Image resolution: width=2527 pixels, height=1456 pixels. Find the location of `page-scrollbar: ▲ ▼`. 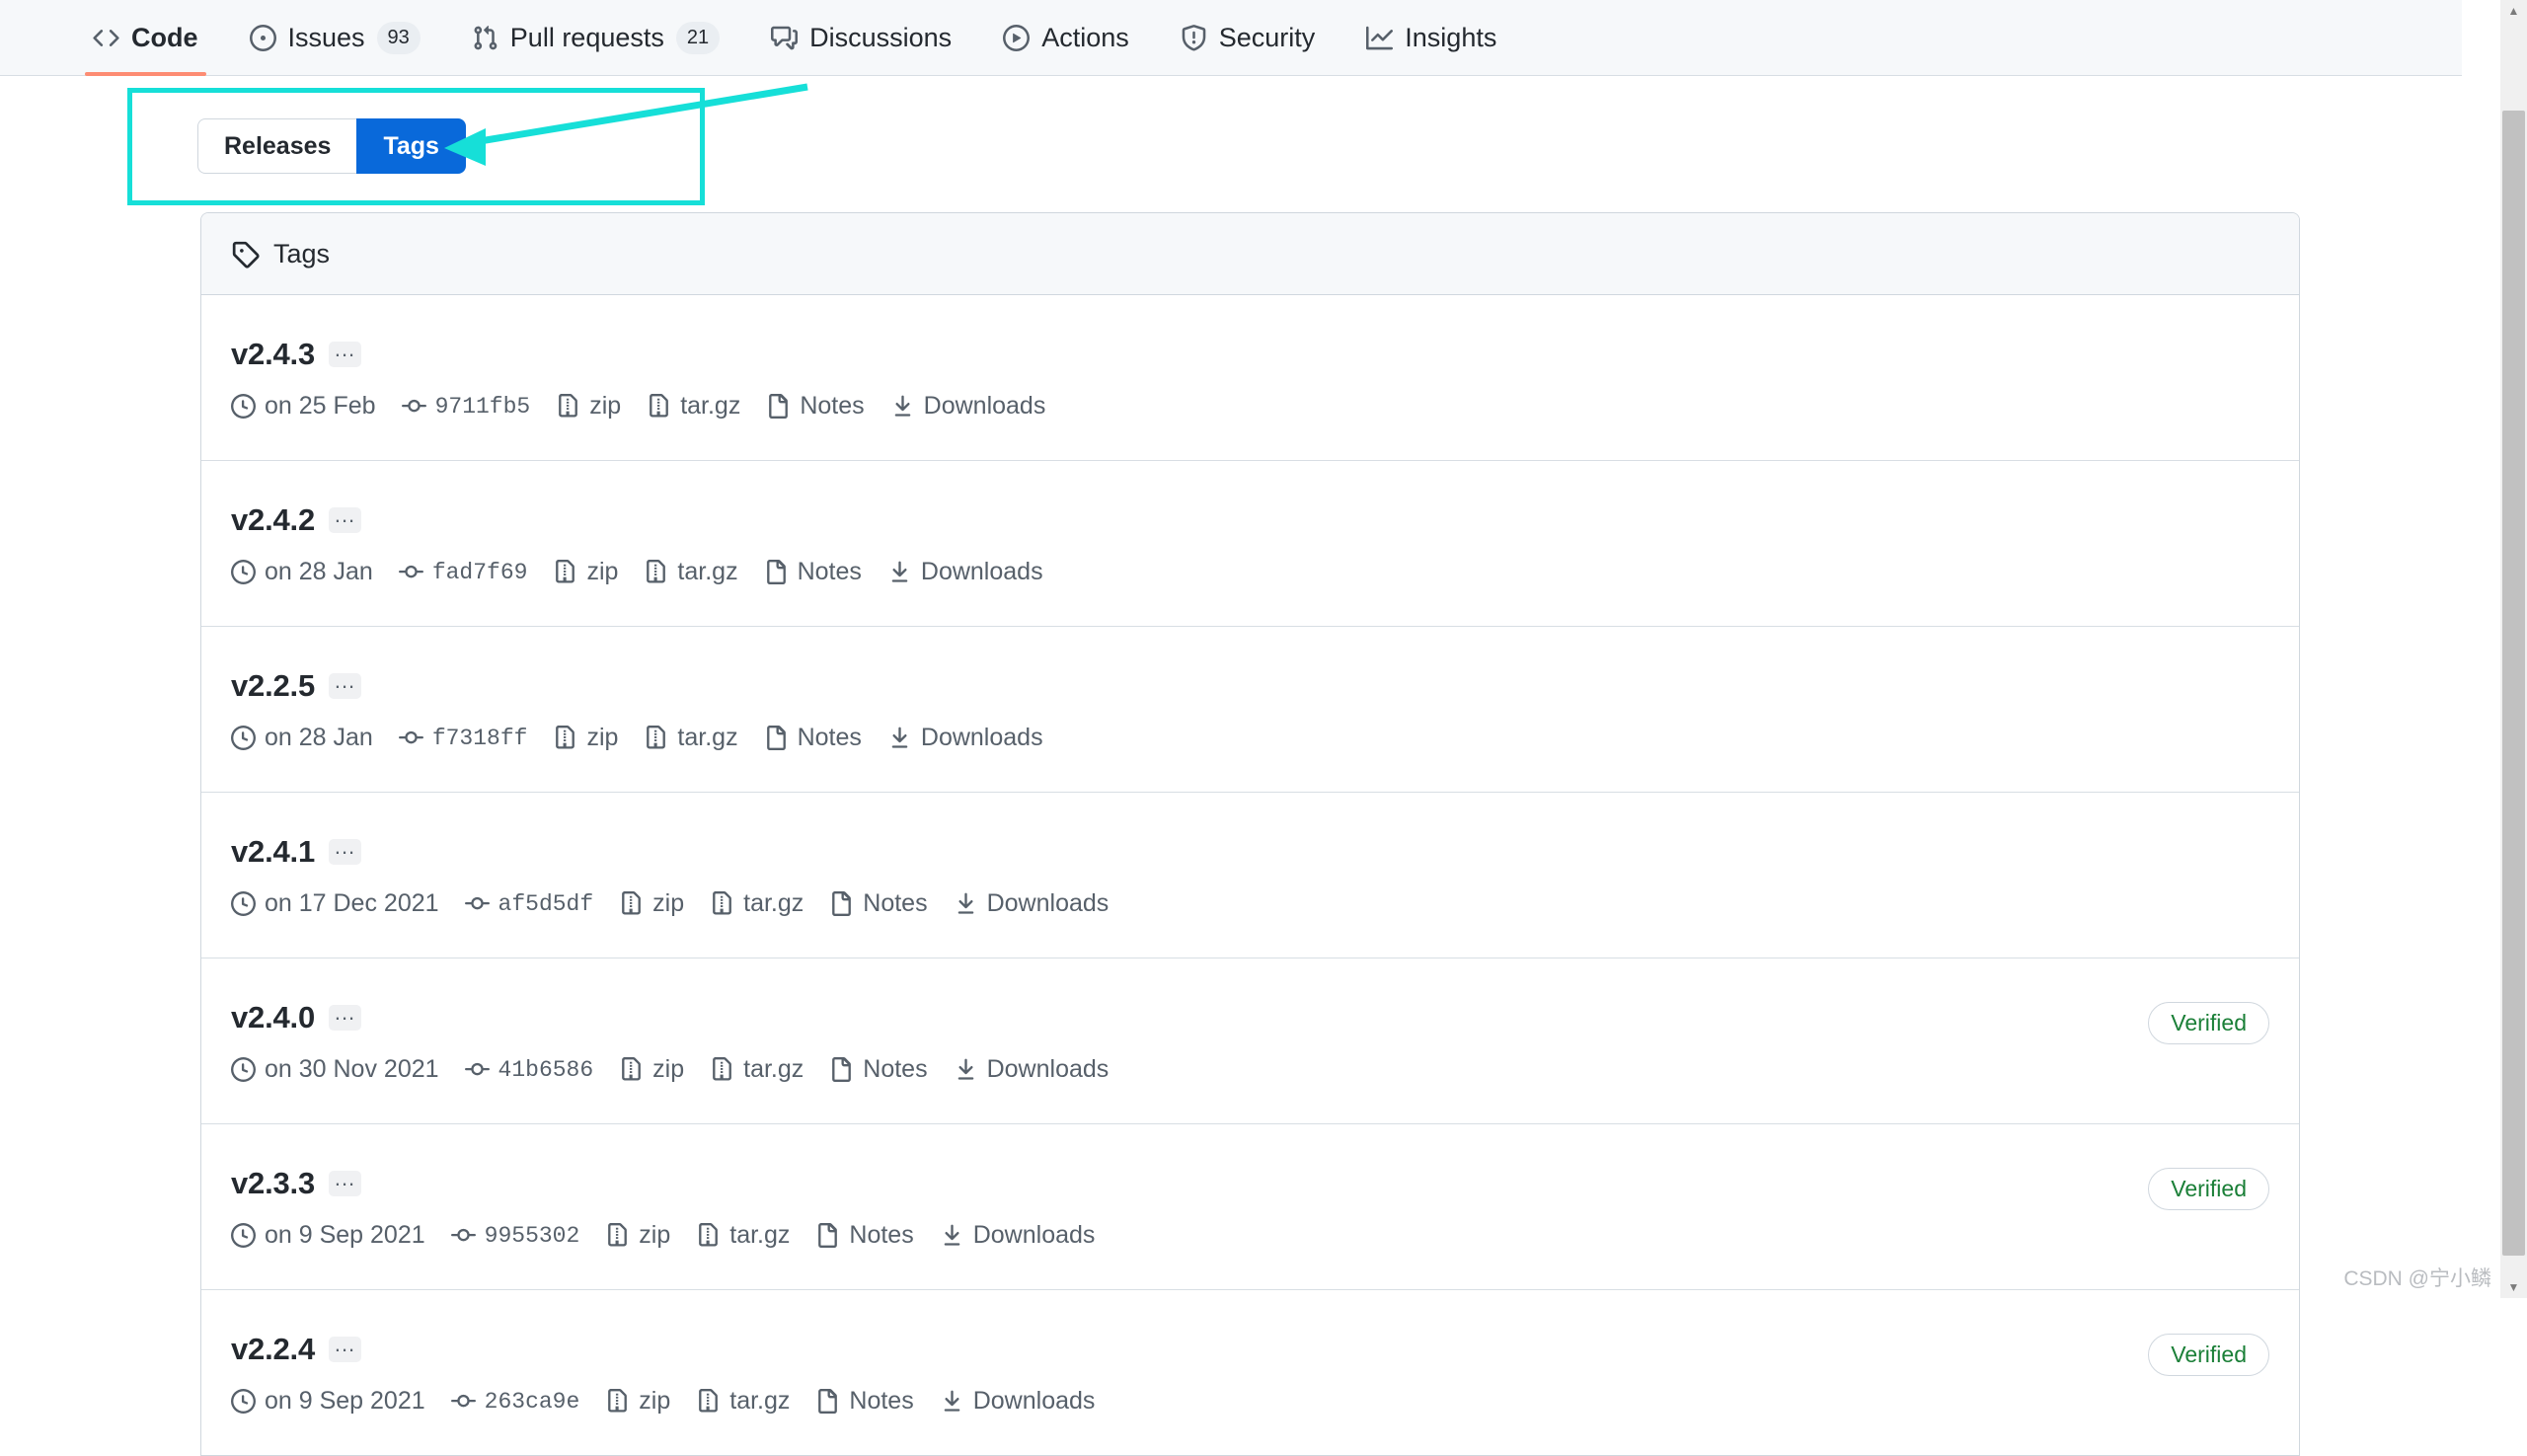

page-scrollbar: ▲ ▼ is located at coordinates (2513, 649).